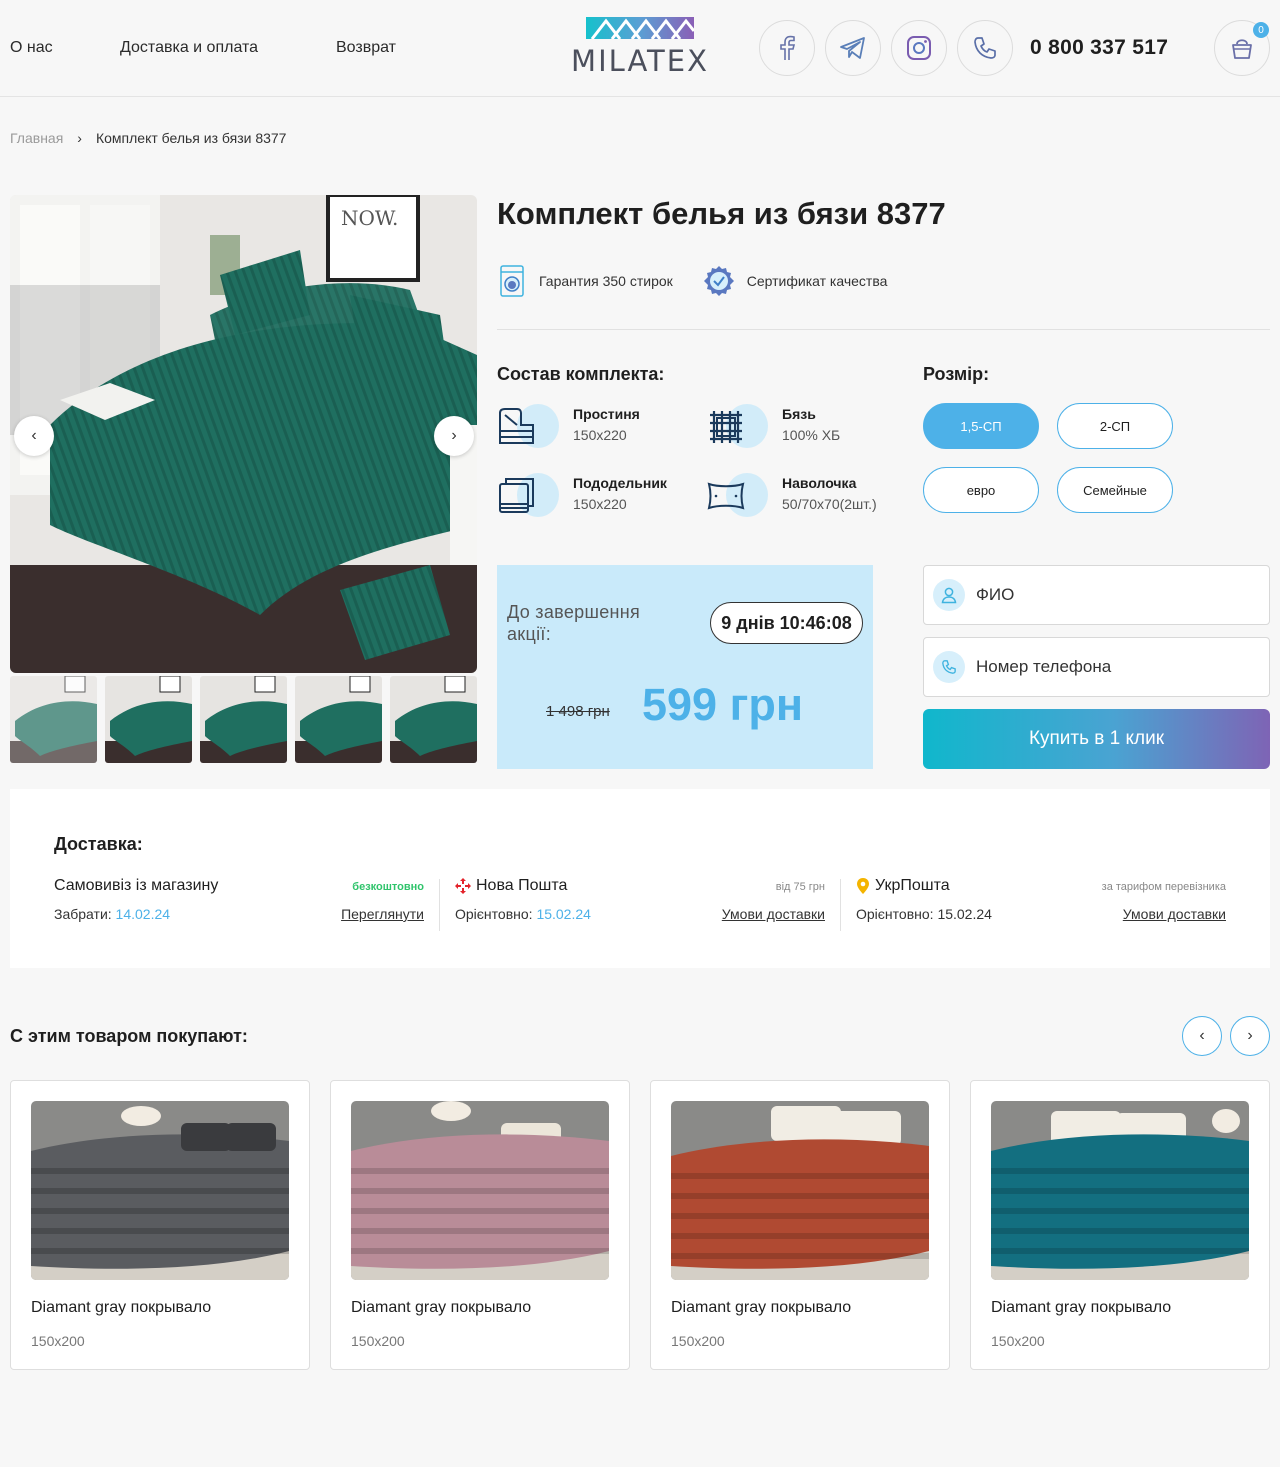  What do you see at coordinates (36, 138) in the screenshot?
I see `breadcrumb-home-link: Главная` at bounding box center [36, 138].